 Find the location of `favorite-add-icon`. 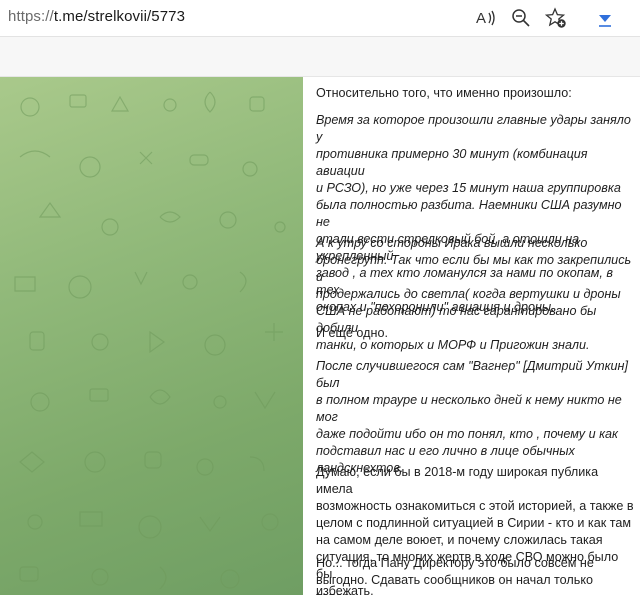

favorite-add-icon is located at coordinates (556, 18).